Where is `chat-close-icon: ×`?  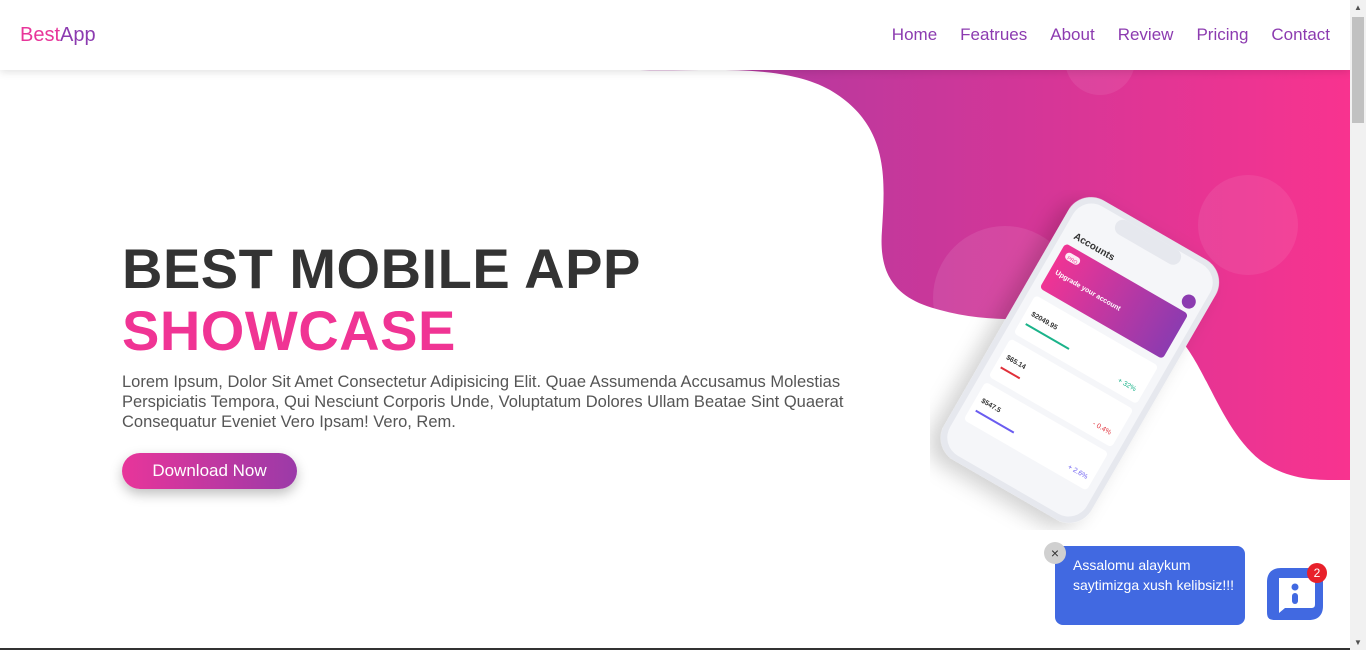
chat-close-icon: × is located at coordinates (1055, 553).